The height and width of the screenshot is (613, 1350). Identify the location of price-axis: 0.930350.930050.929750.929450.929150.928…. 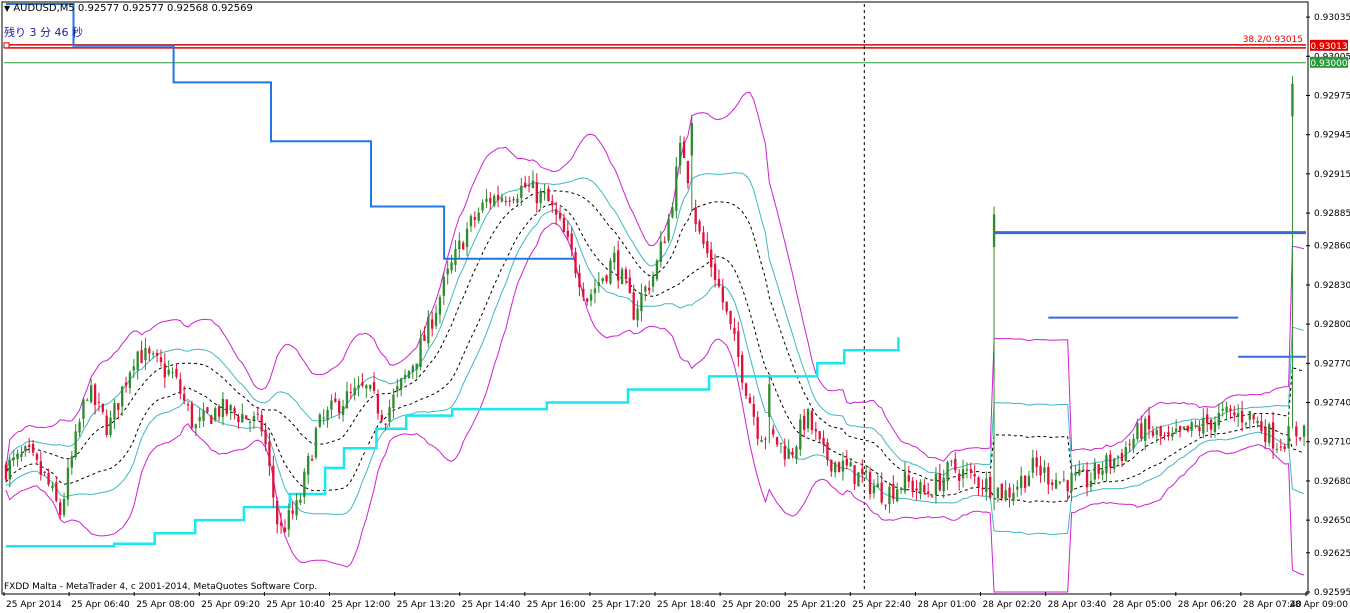
(1328, 305).